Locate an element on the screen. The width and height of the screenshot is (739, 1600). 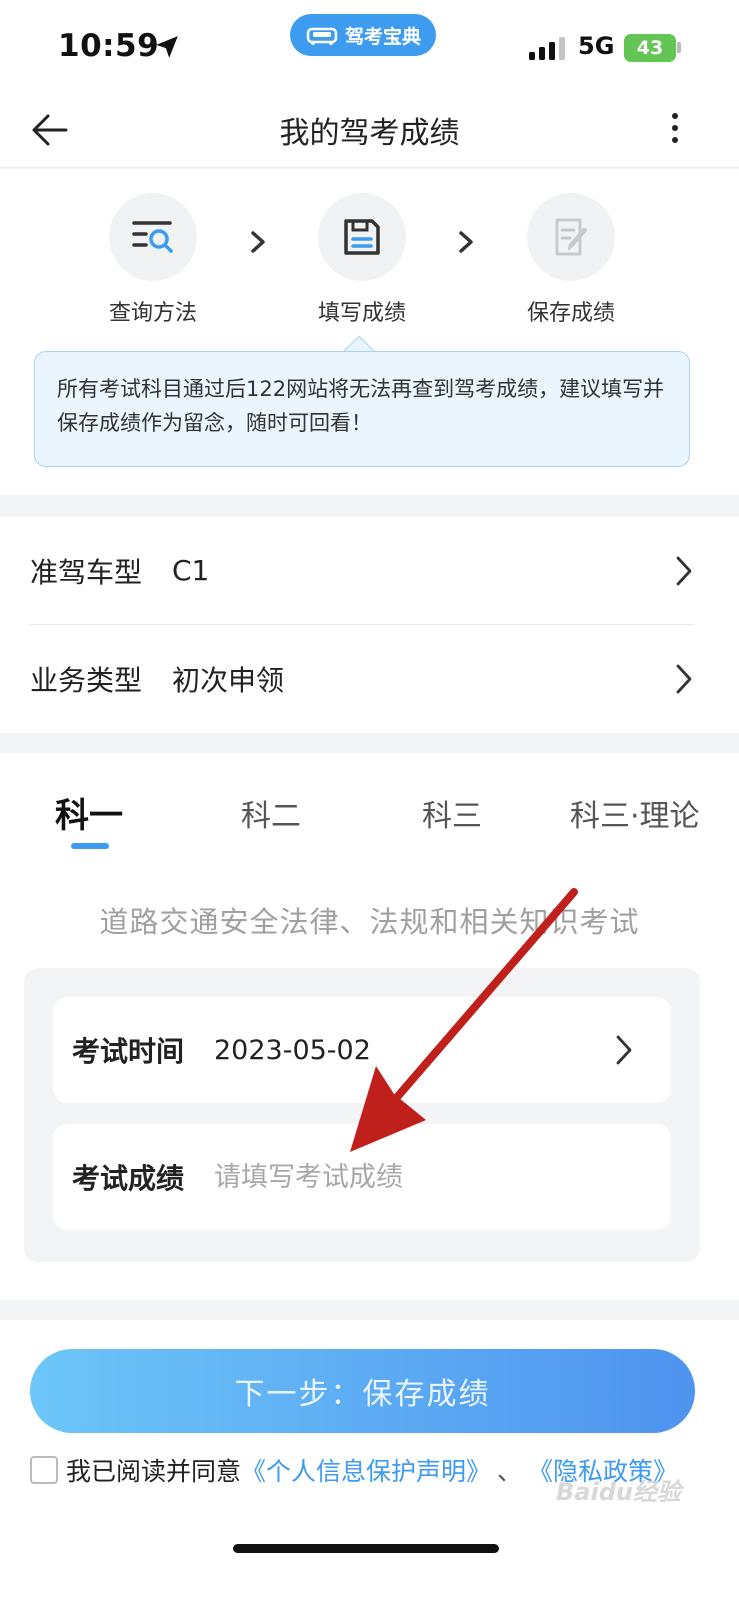
search-list-icon is located at coordinates (152, 237).